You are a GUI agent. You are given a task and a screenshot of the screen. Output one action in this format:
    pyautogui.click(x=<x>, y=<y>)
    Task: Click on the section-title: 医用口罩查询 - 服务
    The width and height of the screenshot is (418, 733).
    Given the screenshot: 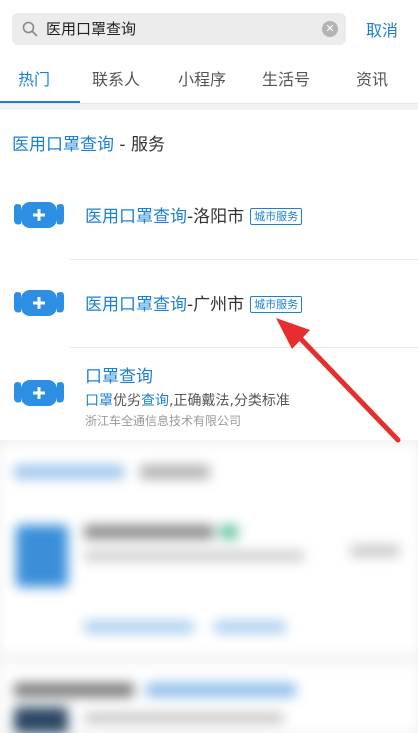 What is the action you would take?
    pyautogui.click(x=88, y=142)
    